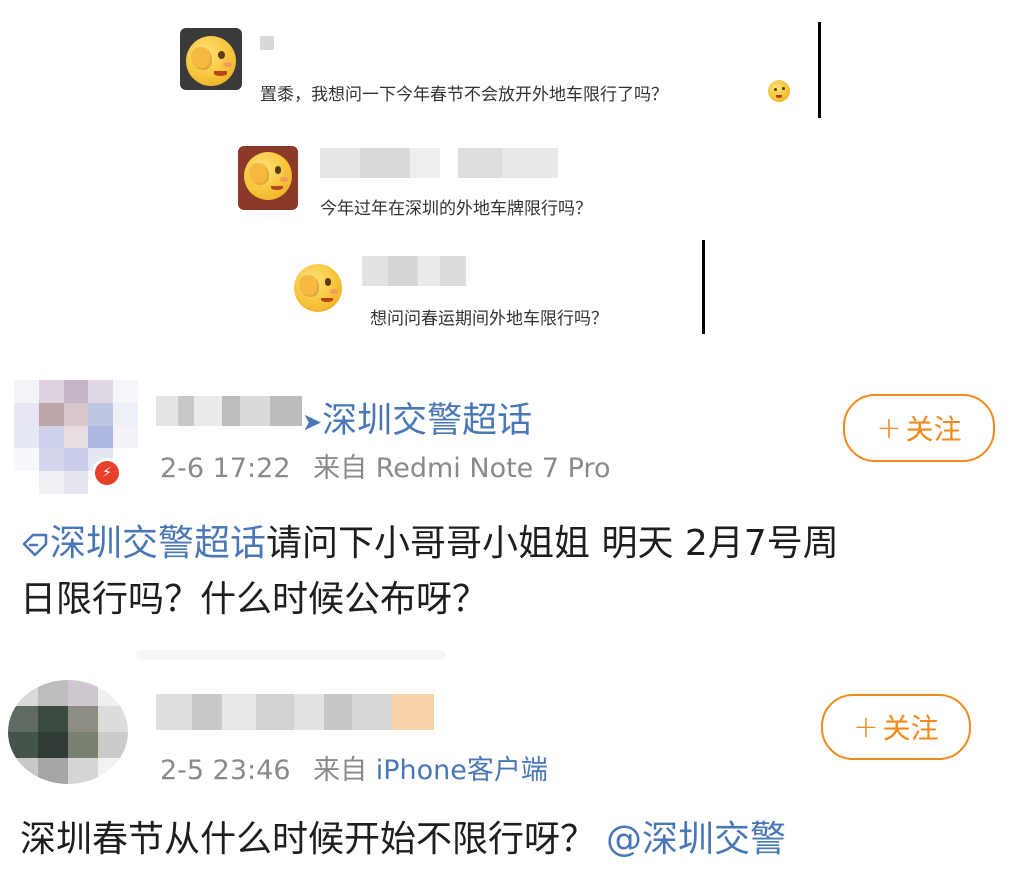  What do you see at coordinates (68, 732) in the screenshot?
I see `avatar` at bounding box center [68, 732].